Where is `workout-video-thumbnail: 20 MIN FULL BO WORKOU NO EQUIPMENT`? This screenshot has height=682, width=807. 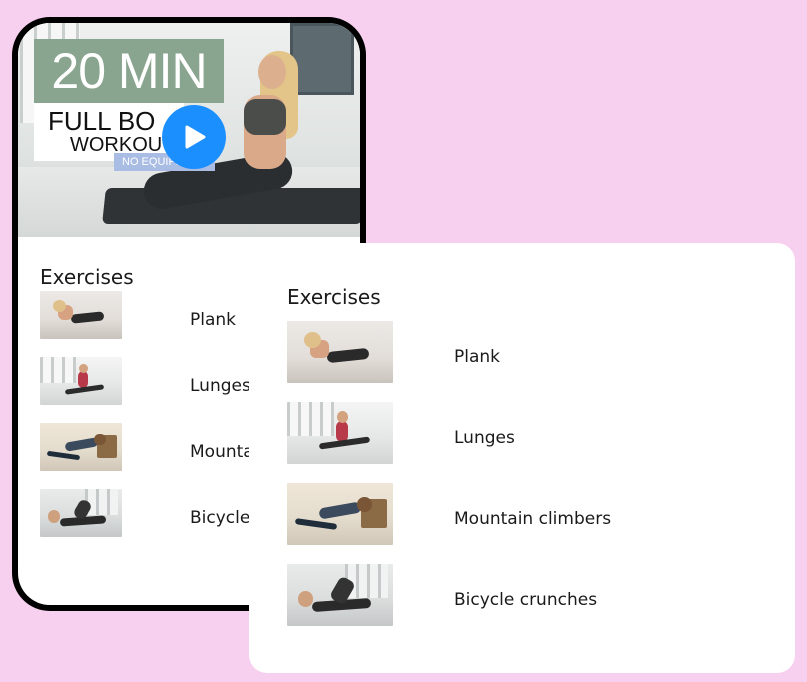 workout-video-thumbnail: 20 MIN FULL BO WORKOU NO EQUIPMENT is located at coordinates (189, 130).